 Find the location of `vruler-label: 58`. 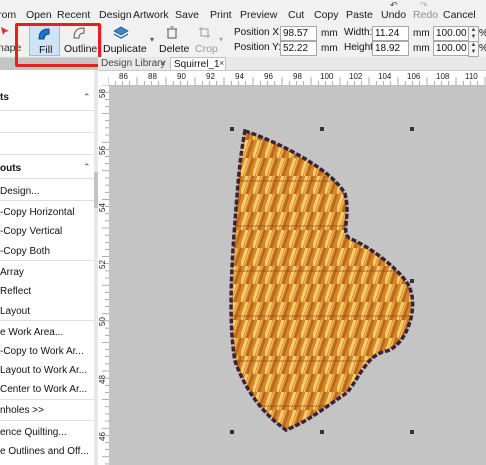

vruler-label: 58 is located at coordinates (102, 93).